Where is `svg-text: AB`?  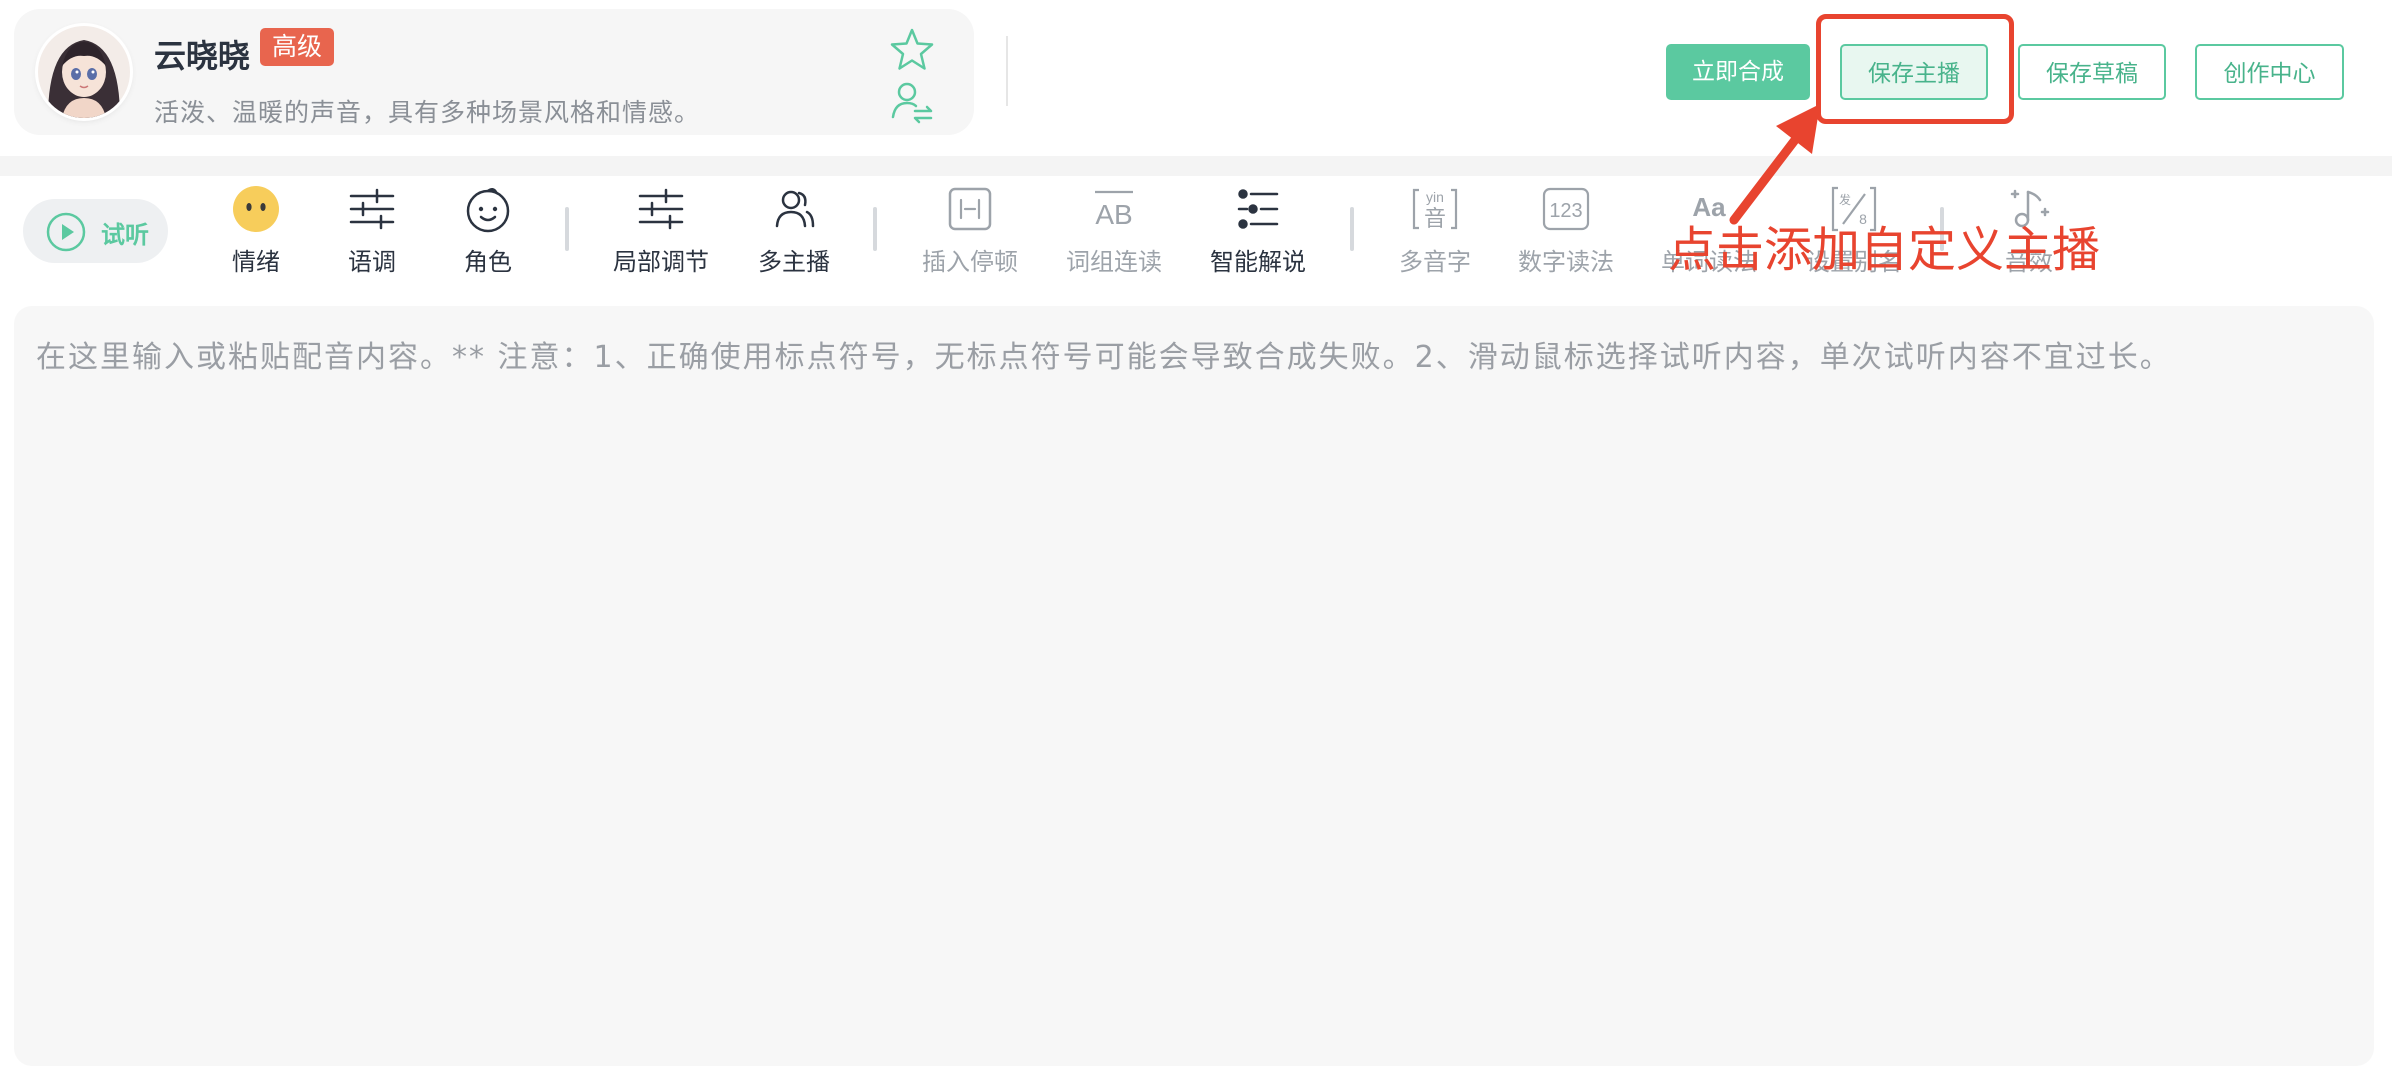
svg-text: AB is located at coordinates (1113, 214).